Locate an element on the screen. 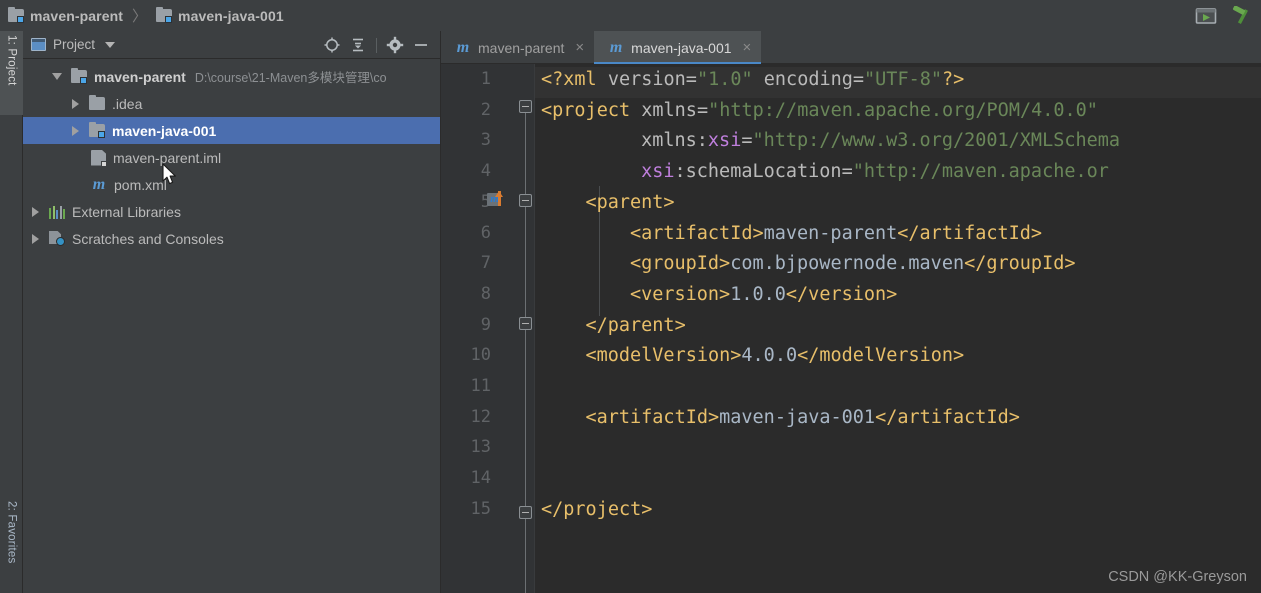 This screenshot has height=593, width=1261. editor-tab-label: maven-java-001 is located at coordinates (681, 47).